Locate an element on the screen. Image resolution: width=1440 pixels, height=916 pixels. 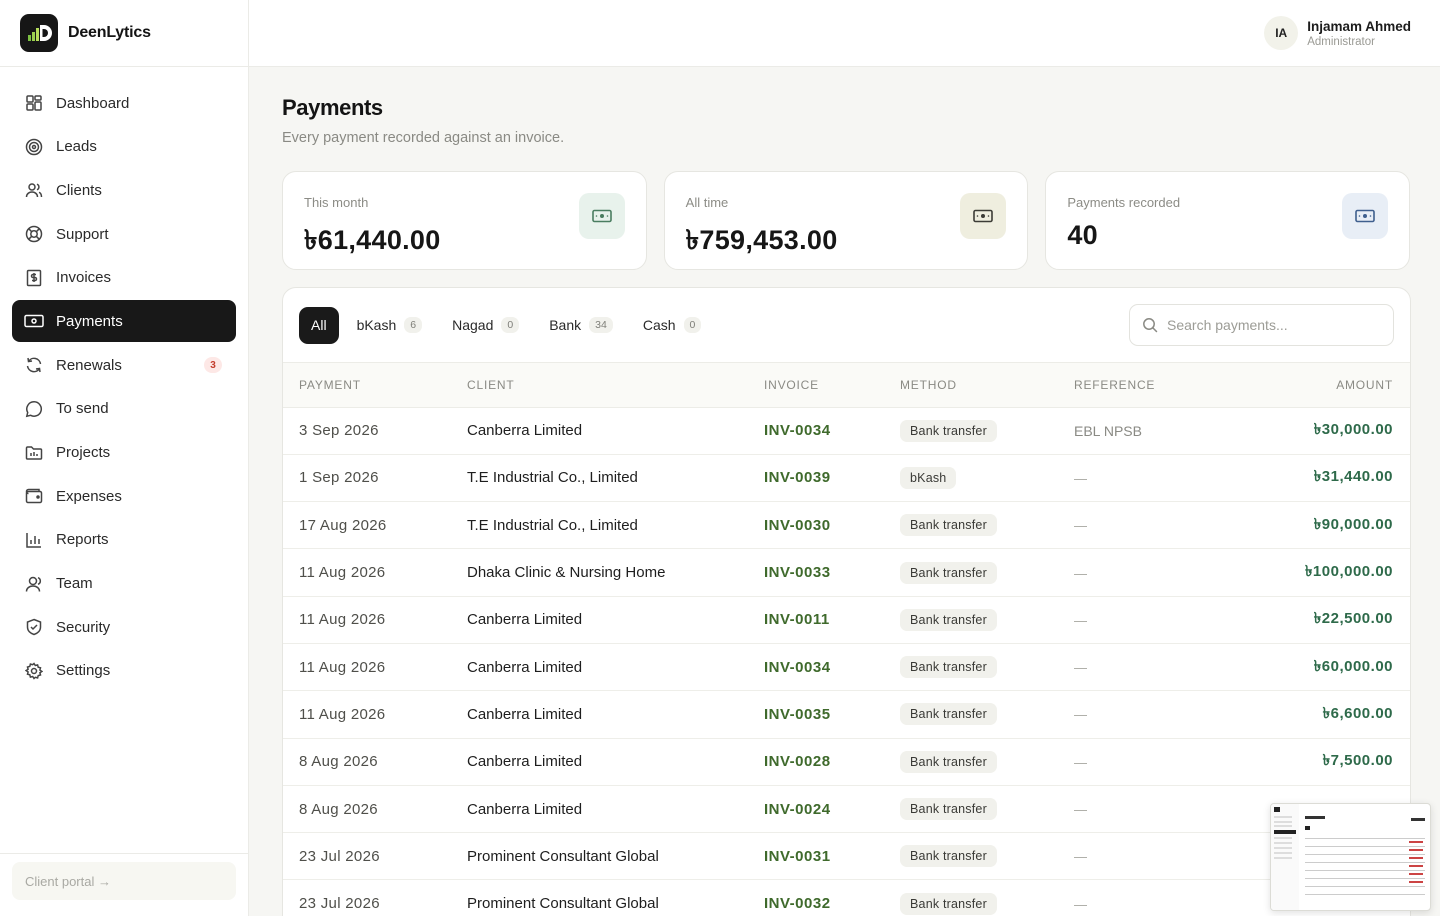
brand: DeenLytics is located at coordinates (124, 33).